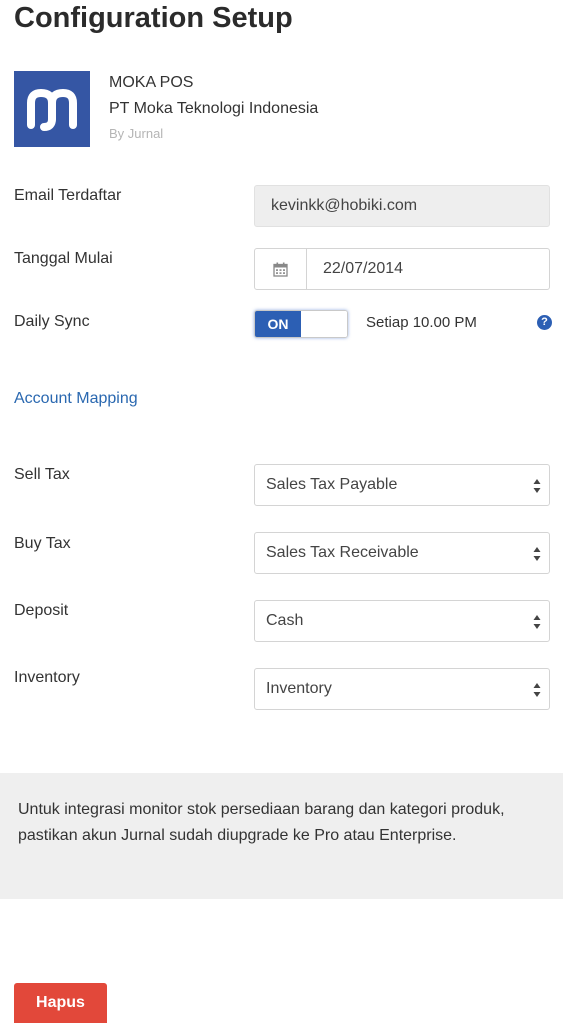 The image size is (563, 1023). What do you see at coordinates (214, 108) in the screenshot?
I see `app-company: PT Moka Teknologi Indonesia` at bounding box center [214, 108].